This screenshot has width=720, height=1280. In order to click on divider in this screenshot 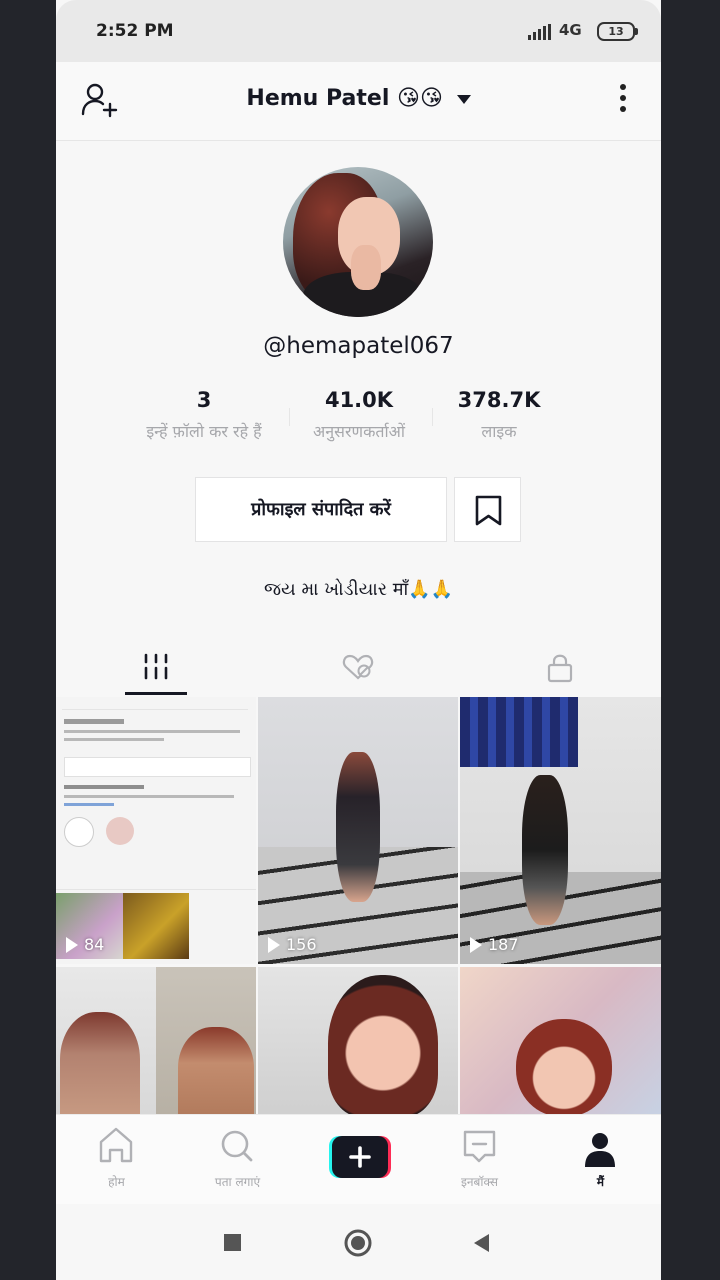, I will do `click(432, 417)`.